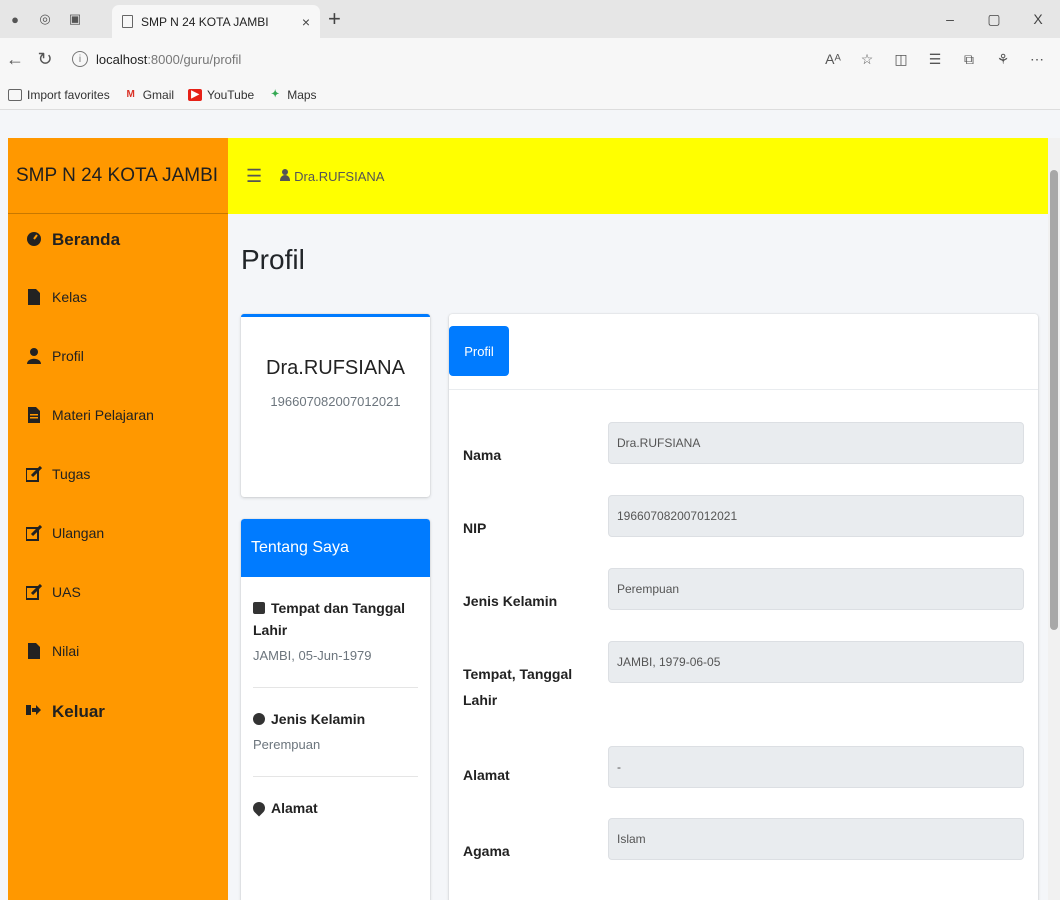  What do you see at coordinates (816, 767) in the screenshot?
I see `alamat-field: -` at bounding box center [816, 767].